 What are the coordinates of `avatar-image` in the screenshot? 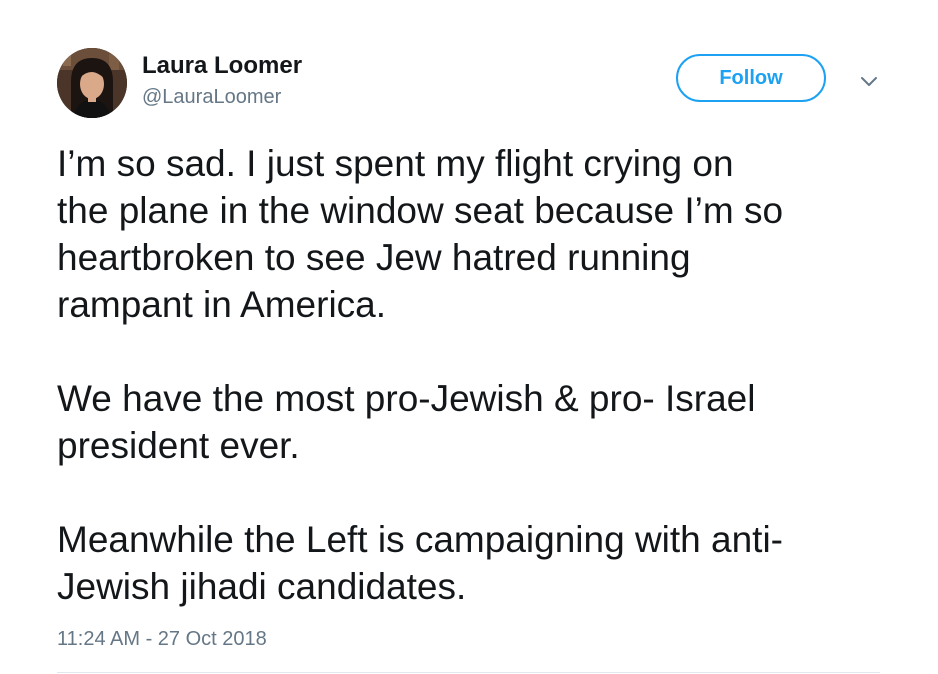 It's located at (92, 83).